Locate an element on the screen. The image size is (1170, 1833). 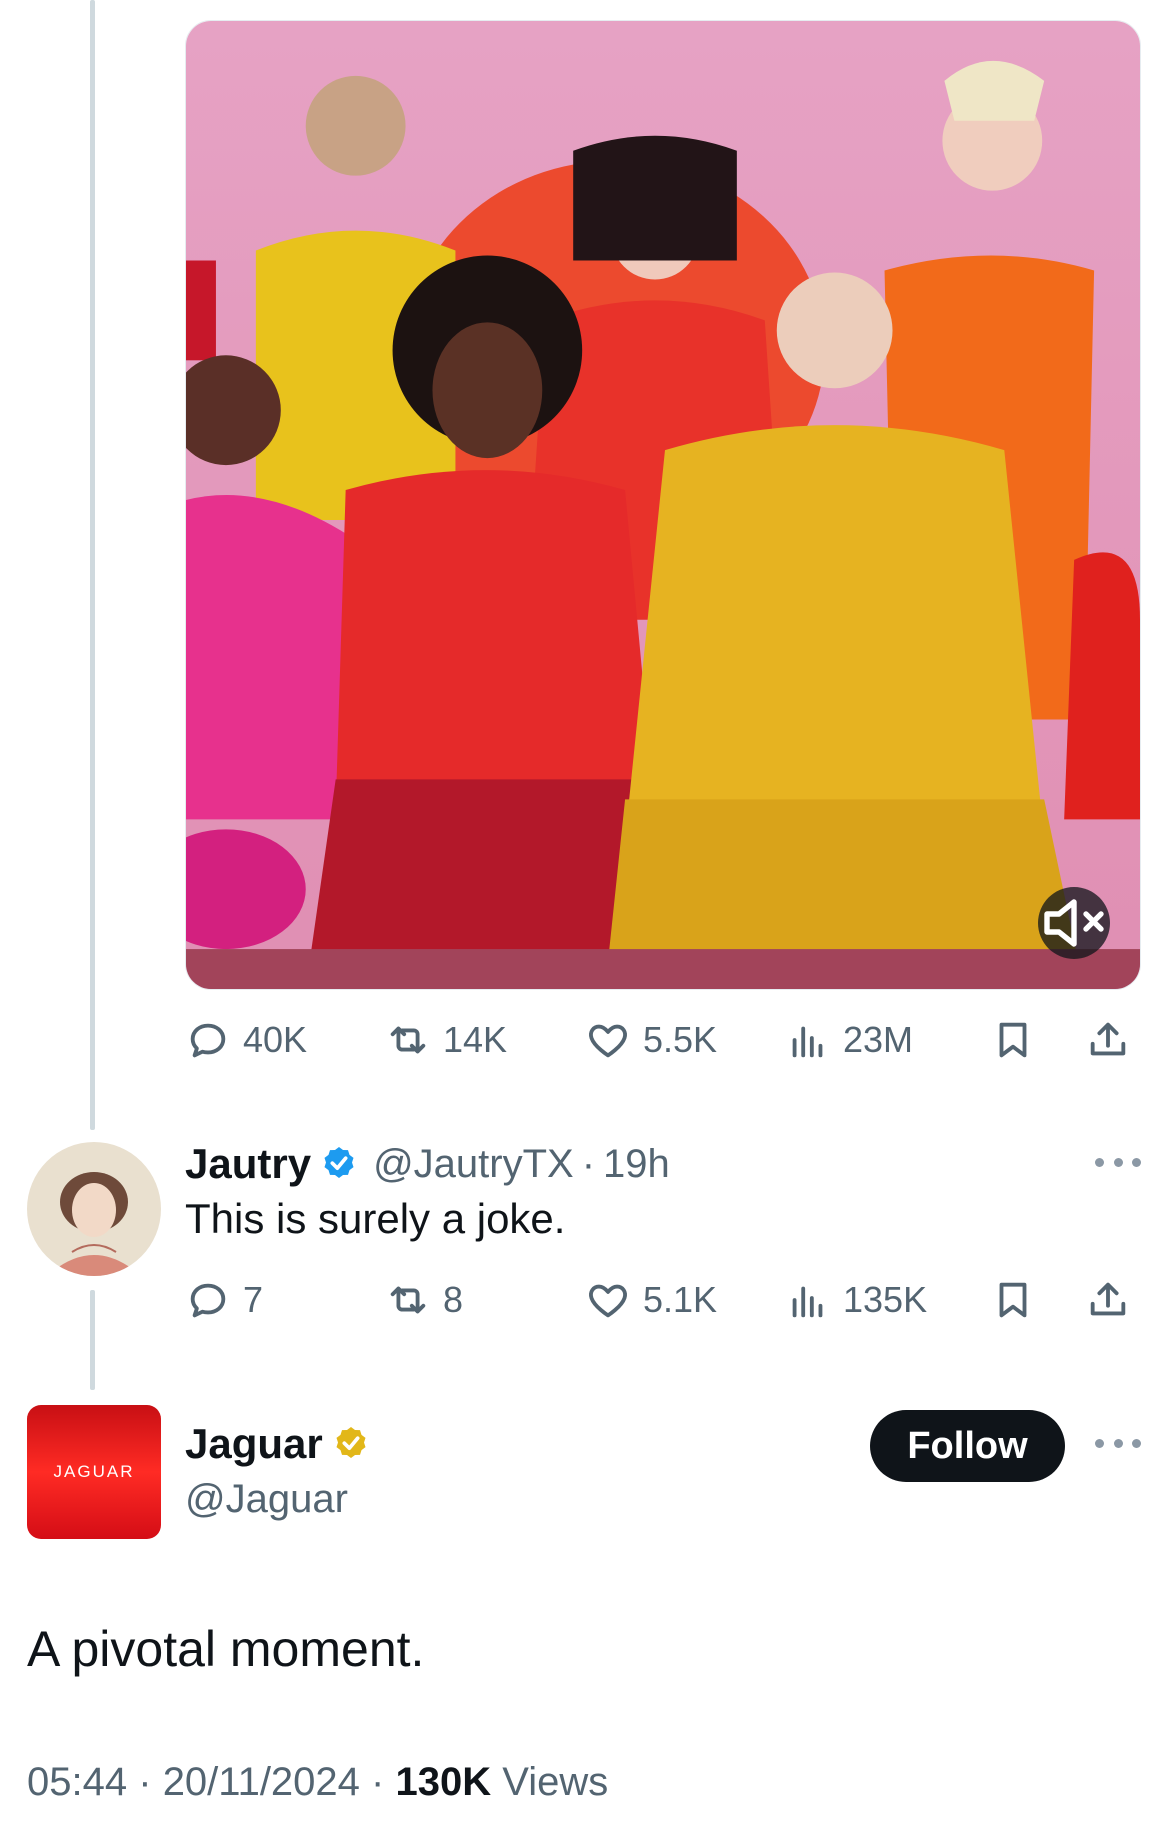
views-button: 135K is located at coordinates (856, 1300).